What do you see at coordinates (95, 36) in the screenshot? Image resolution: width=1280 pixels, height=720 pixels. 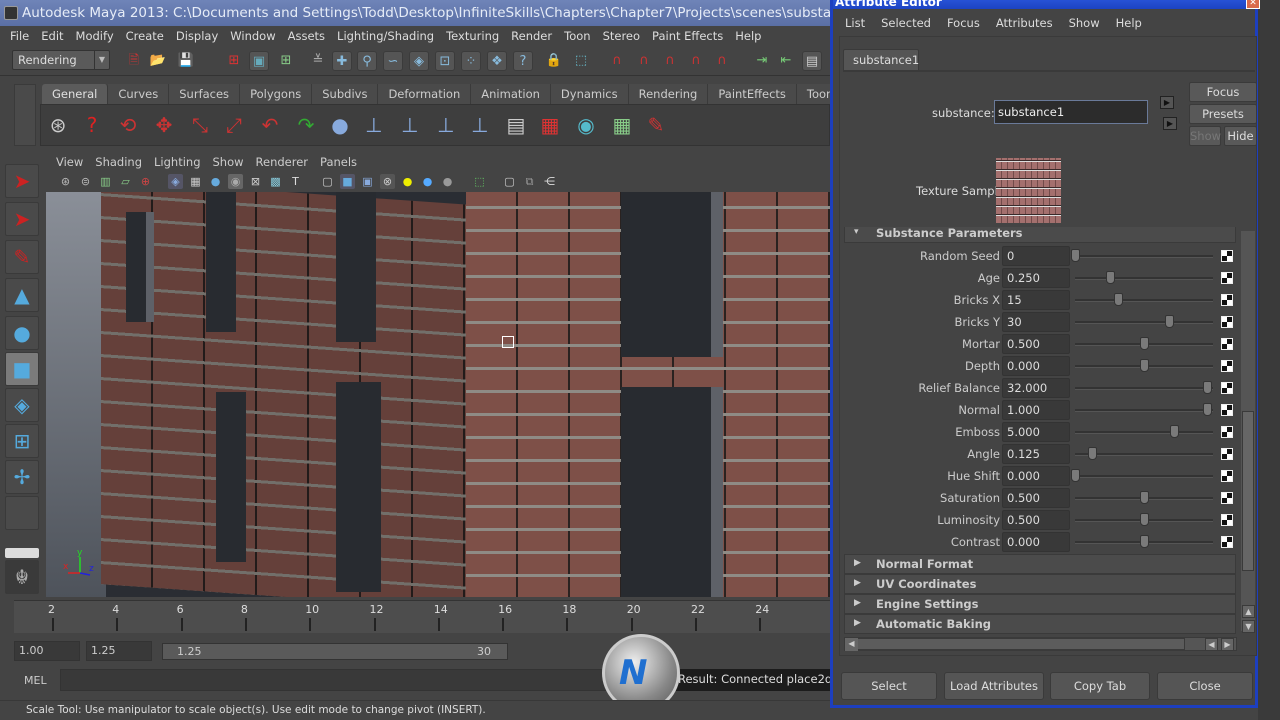 I see `menu-modify: Modify` at bounding box center [95, 36].